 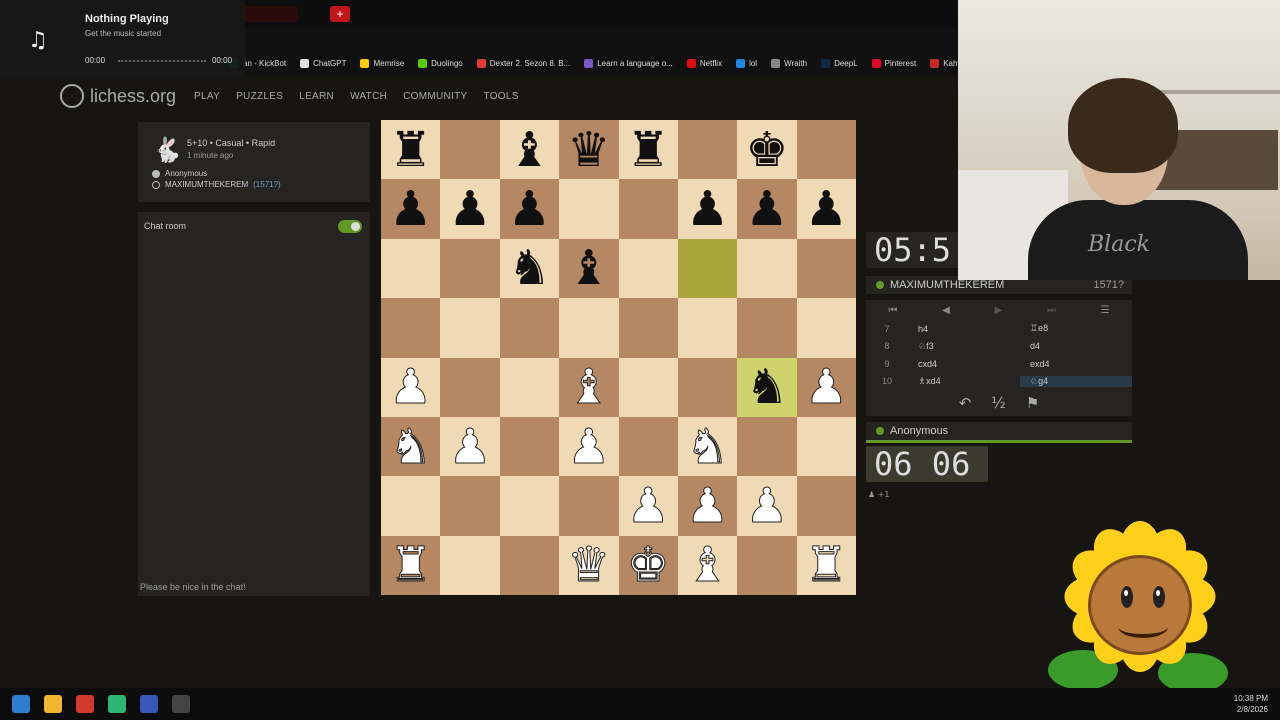 I want to click on square-g2: ♟, so click(x=767, y=506).